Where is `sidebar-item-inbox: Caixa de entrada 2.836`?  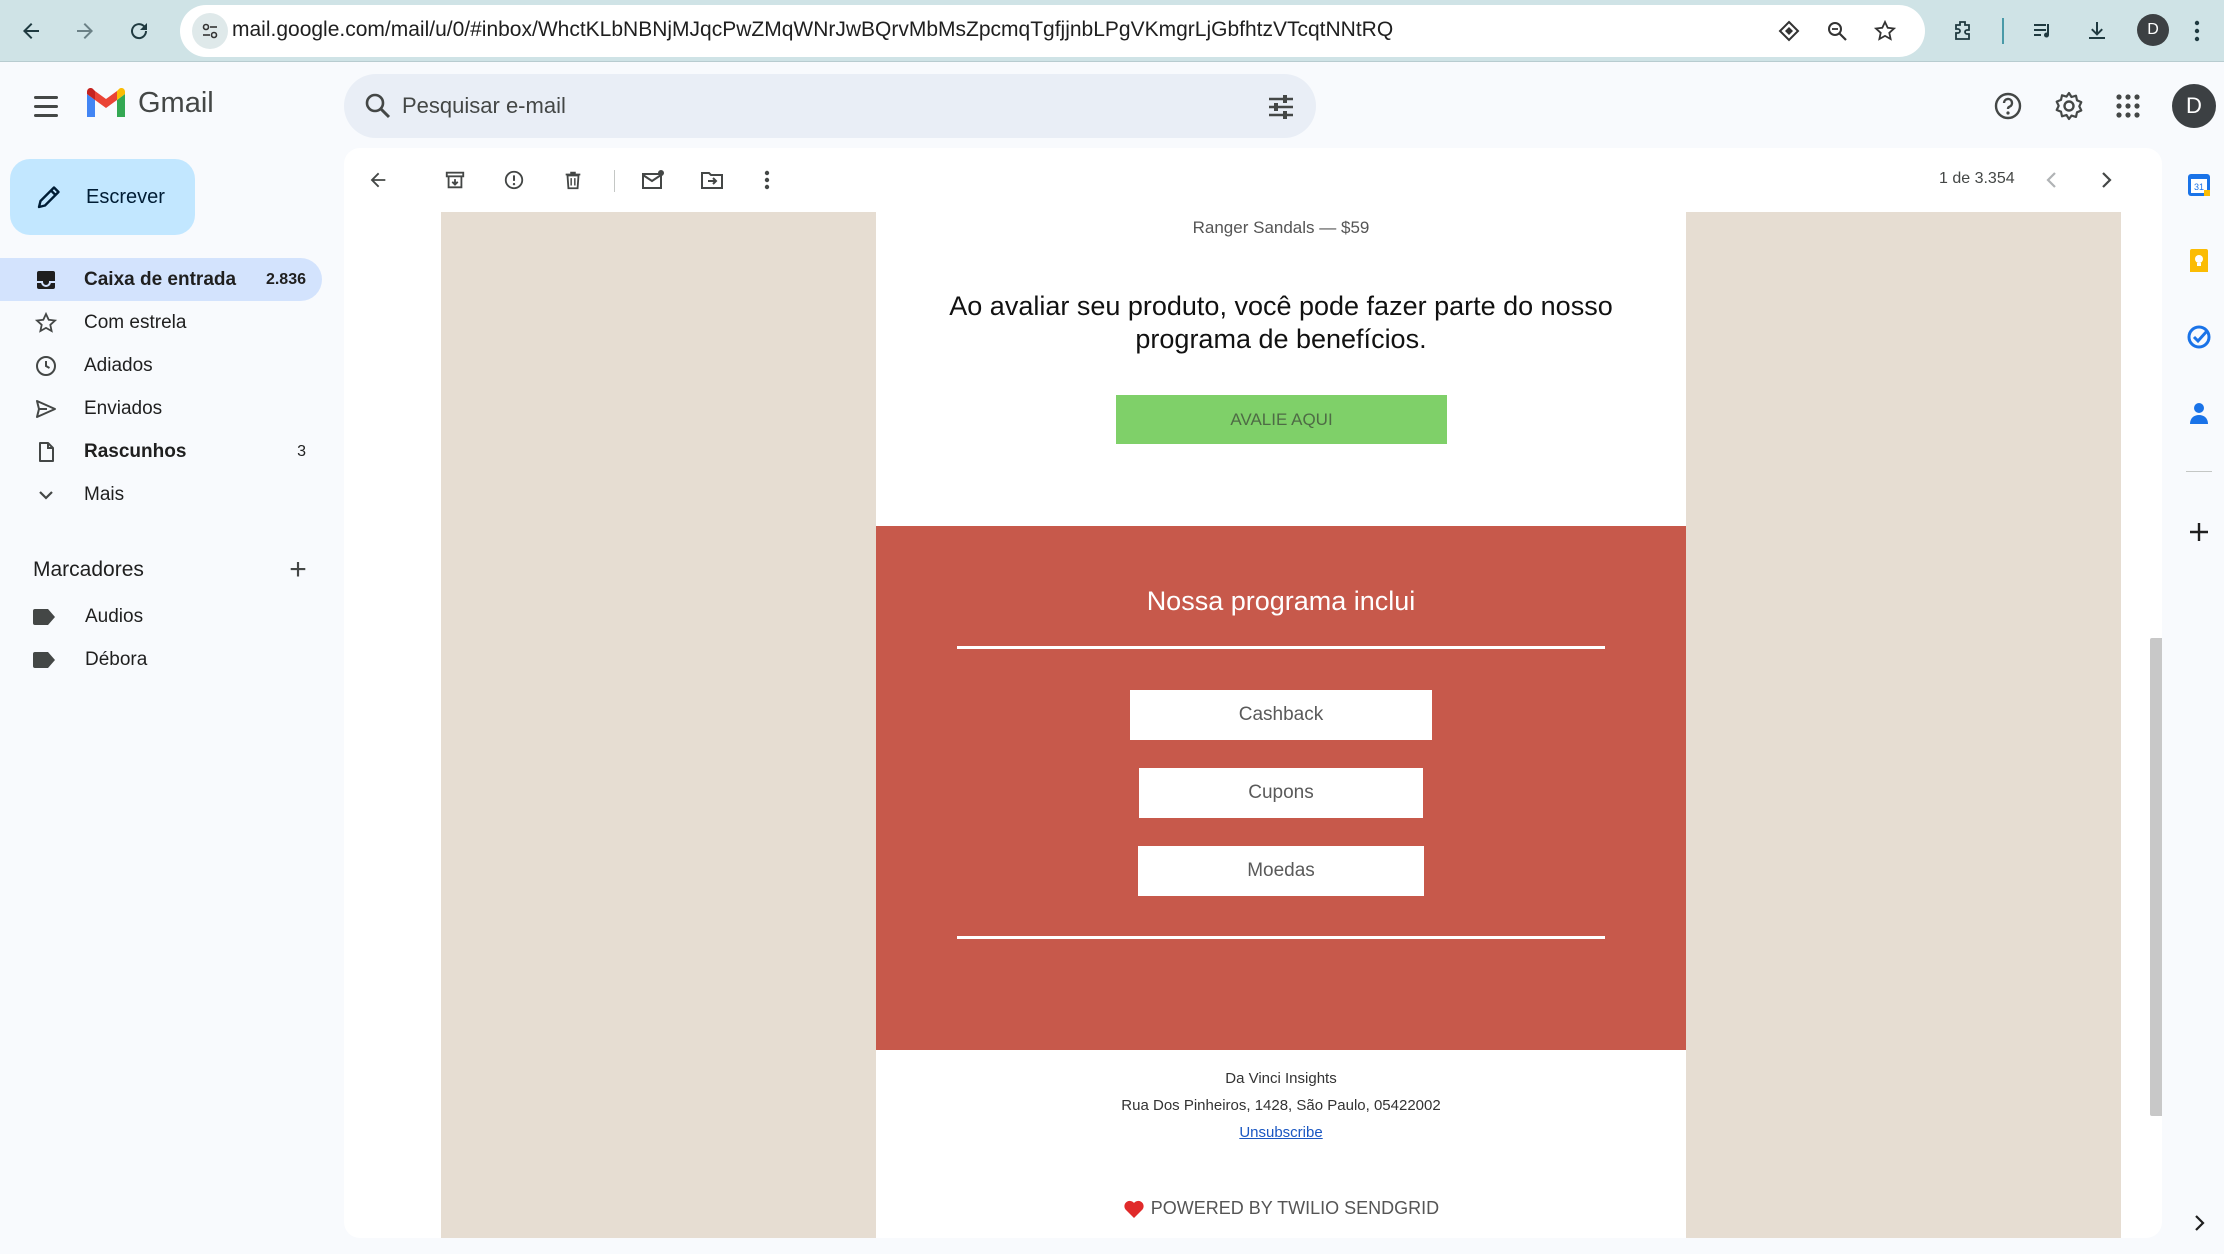
sidebar-item-inbox: Caixa de entrada 2.836 is located at coordinates (161, 279).